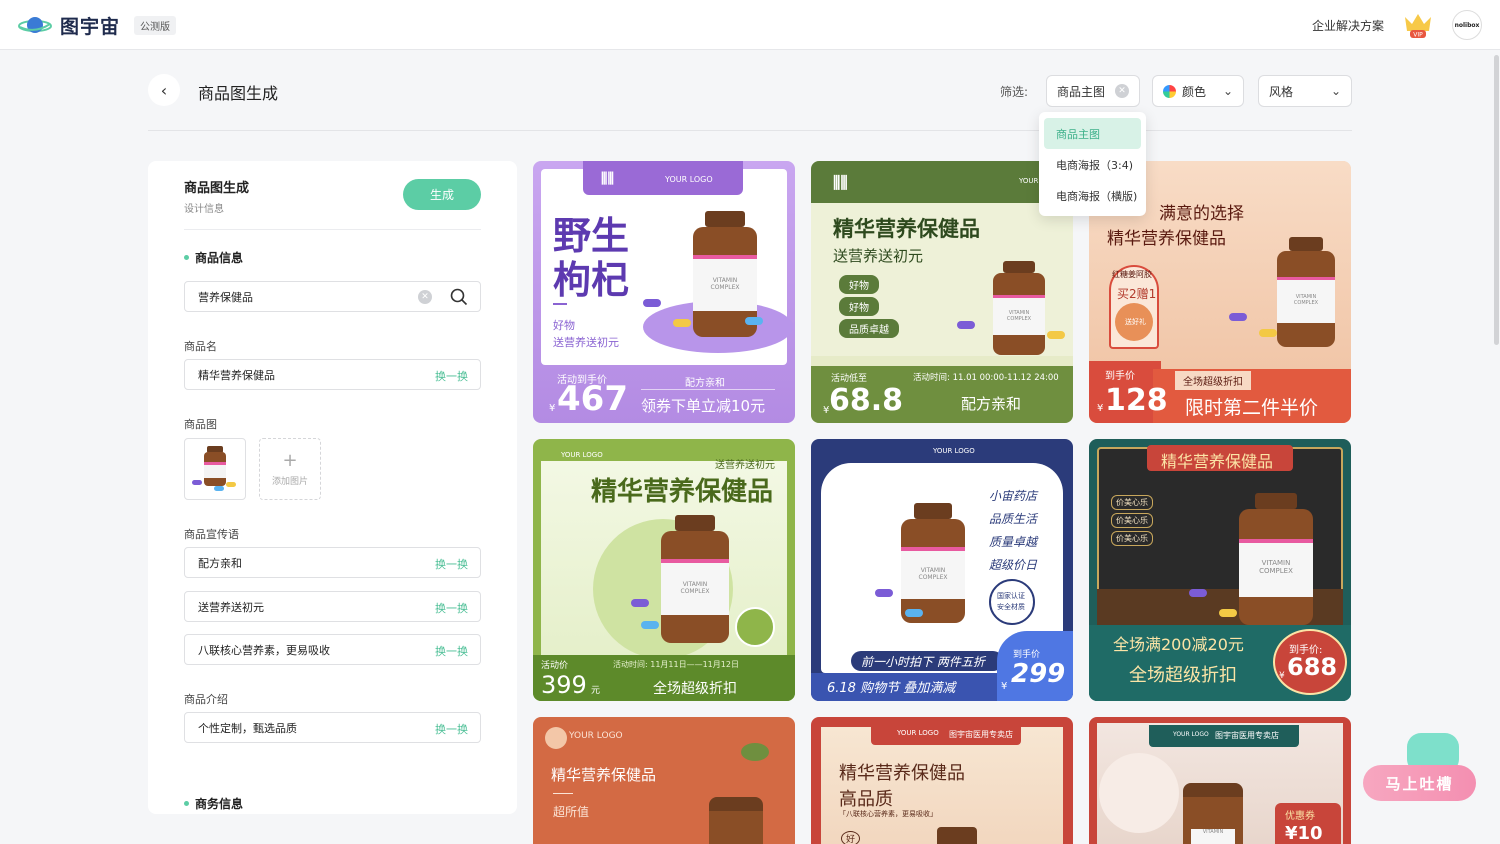 The image size is (1500, 844). I want to click on page-scrollbar, so click(1496, 200).